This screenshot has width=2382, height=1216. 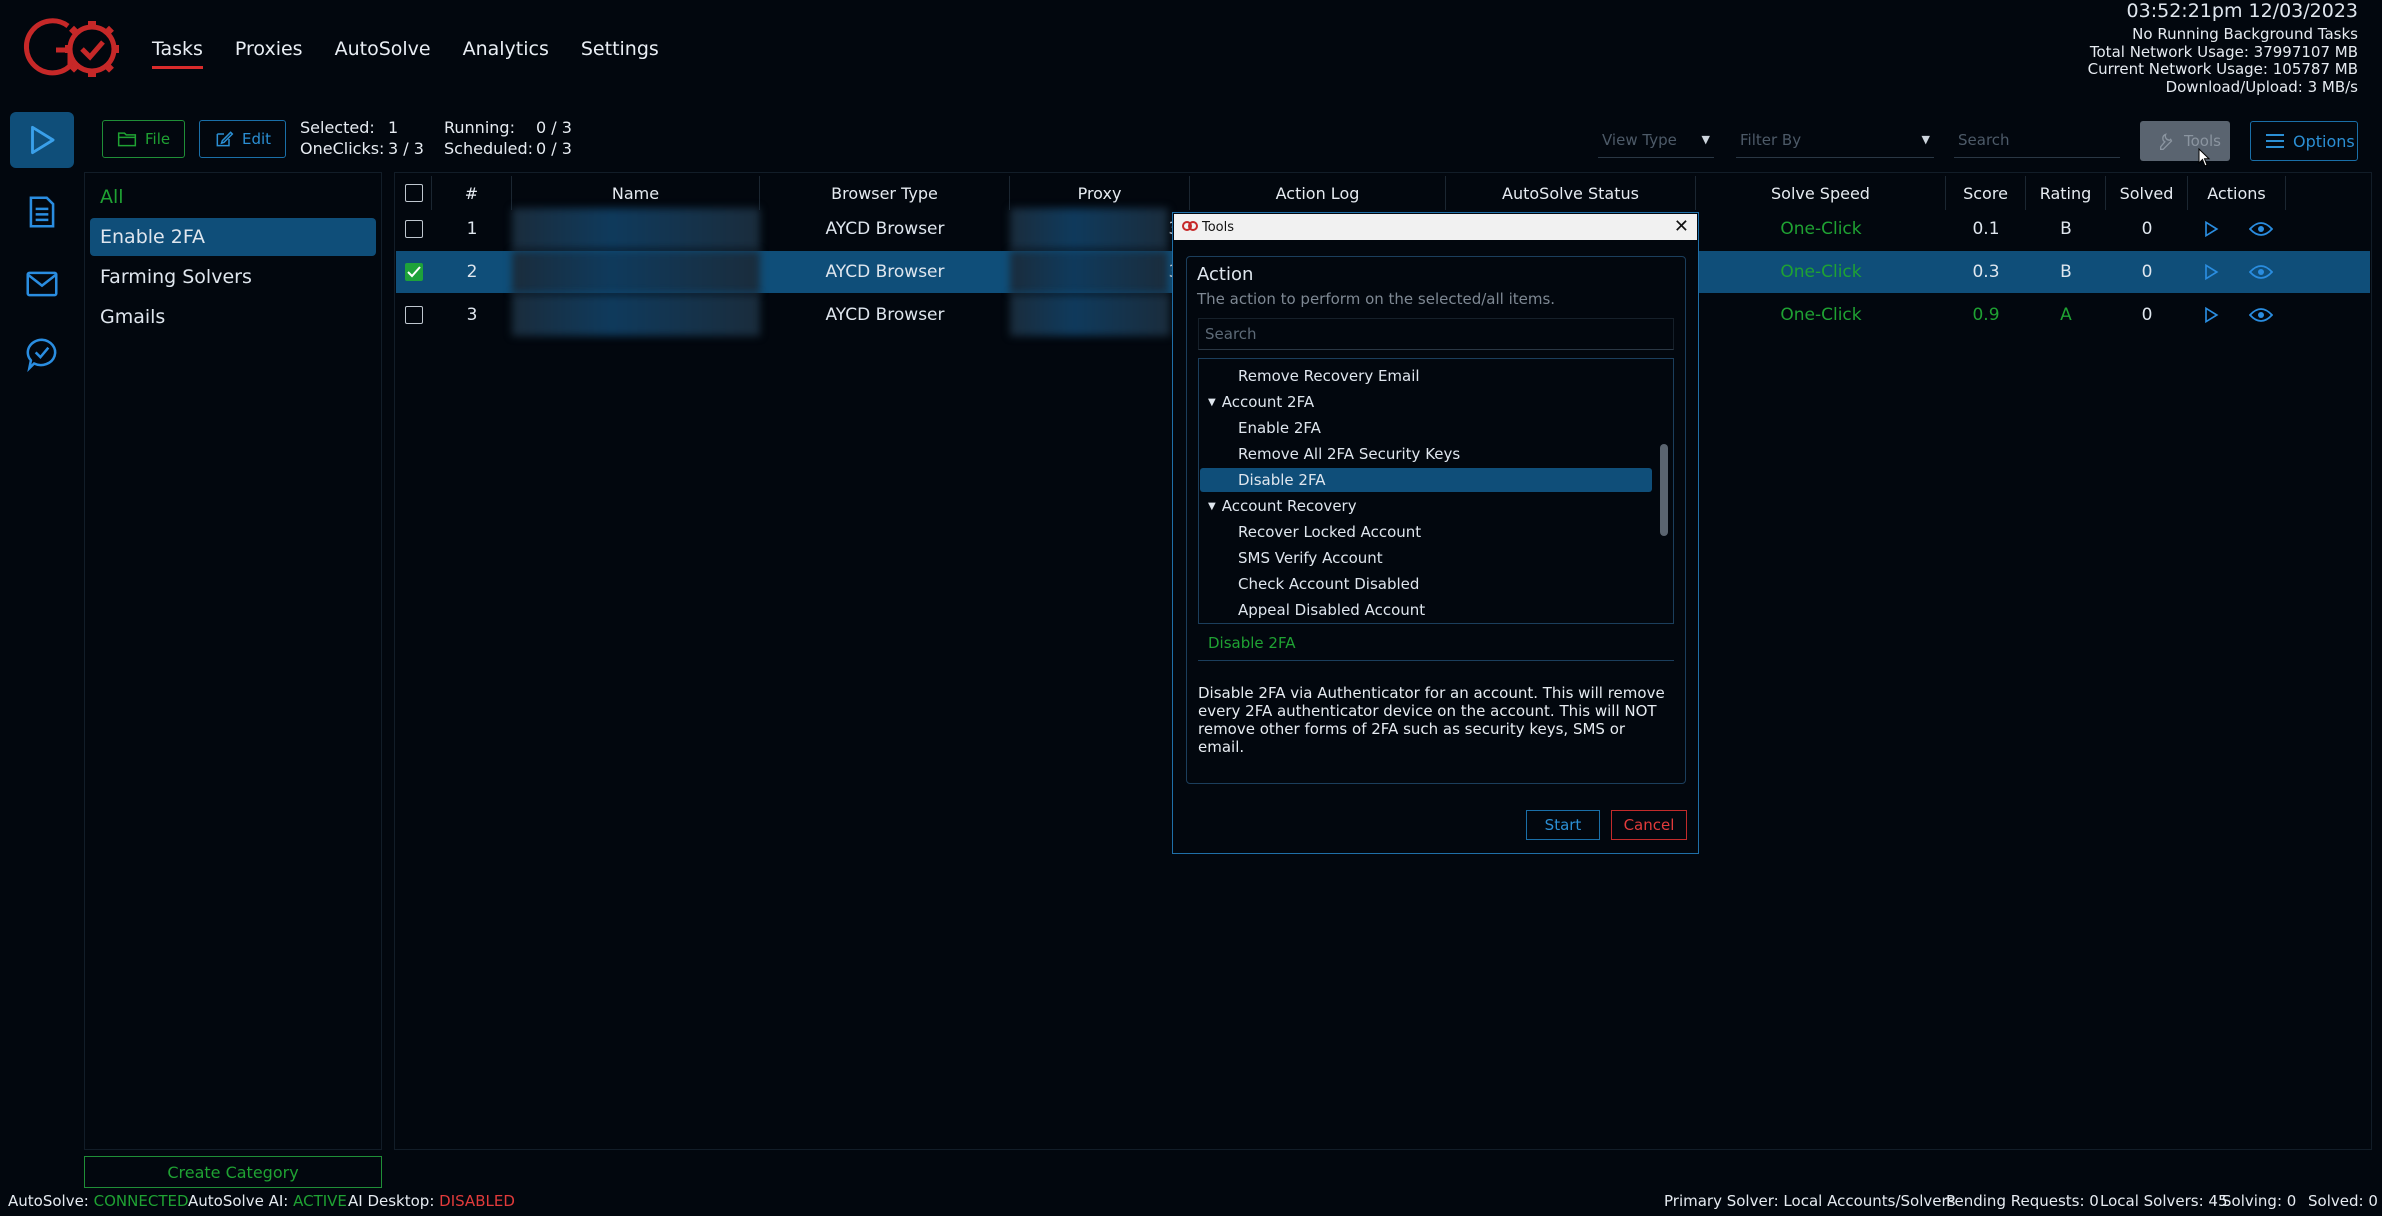 What do you see at coordinates (337, 127) in the screenshot?
I see `selected-label: Selected:` at bounding box center [337, 127].